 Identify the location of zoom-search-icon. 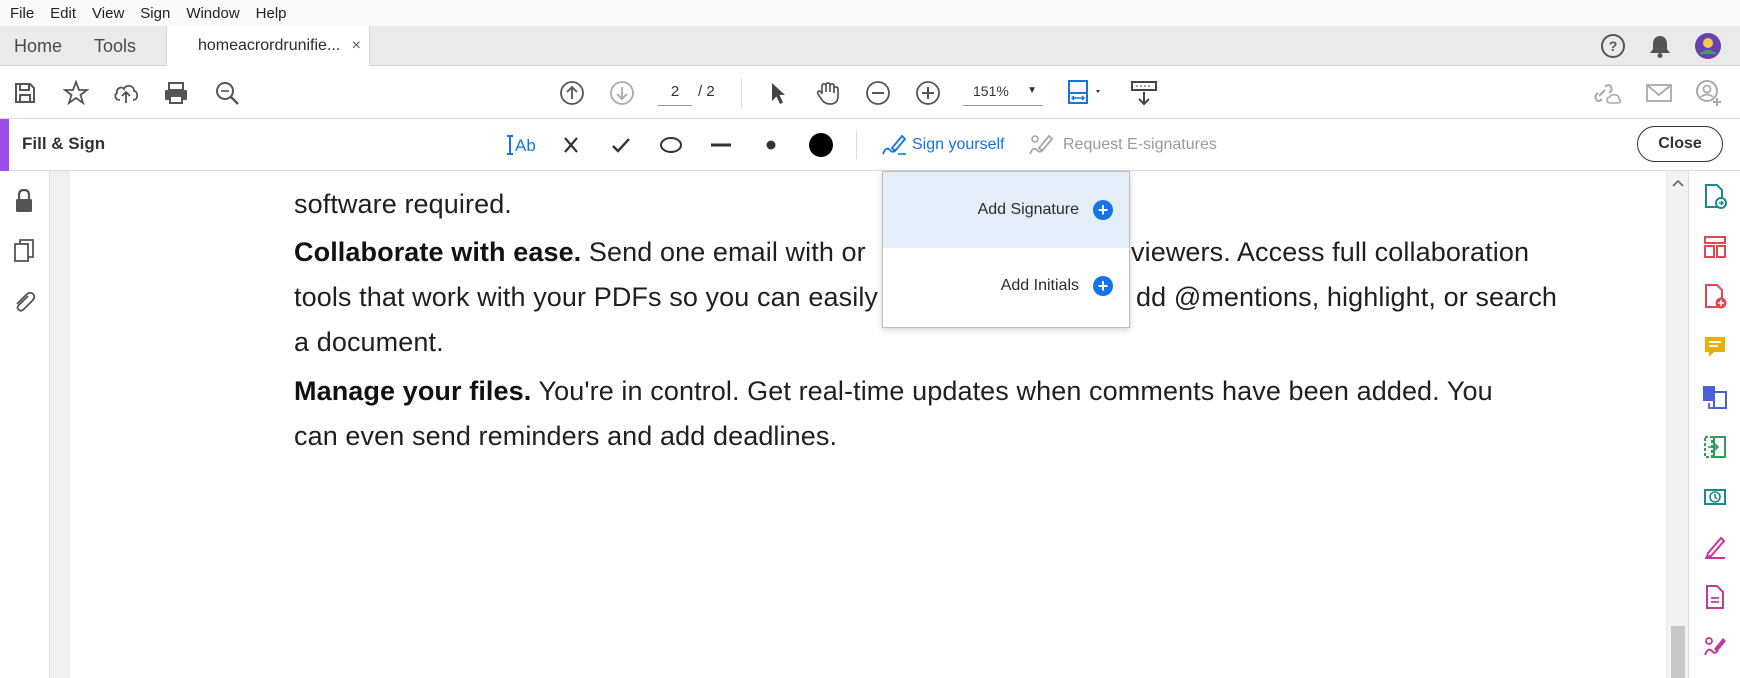
(227, 93).